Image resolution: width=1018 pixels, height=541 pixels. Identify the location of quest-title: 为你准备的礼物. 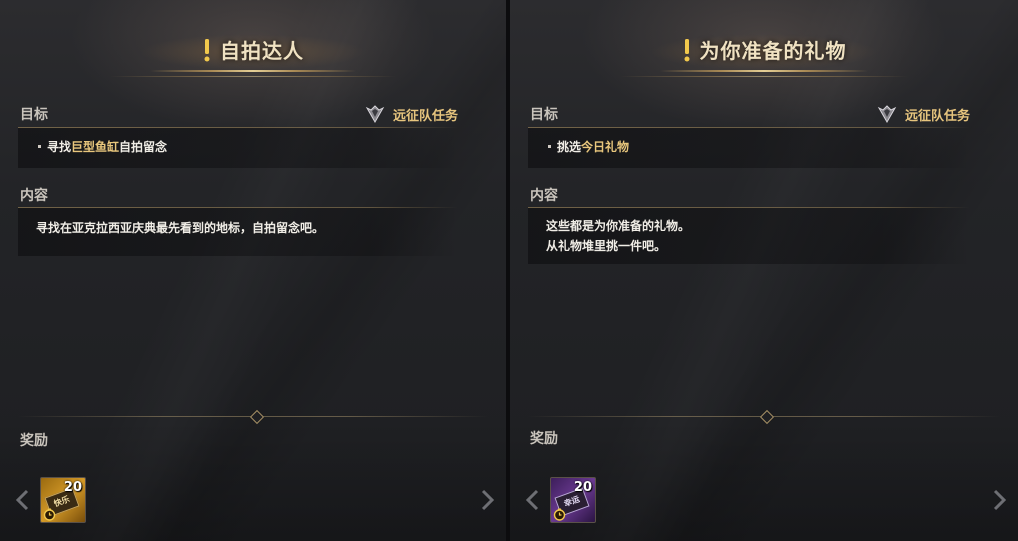
(764, 49).